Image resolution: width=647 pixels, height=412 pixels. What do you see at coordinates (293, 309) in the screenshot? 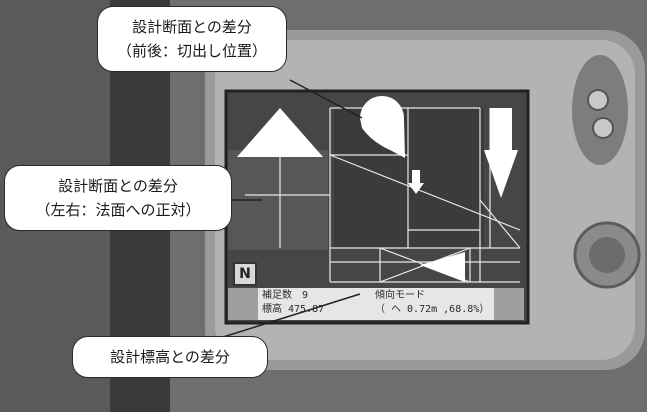
I see `status-elevation: 標高 475.87` at bounding box center [293, 309].